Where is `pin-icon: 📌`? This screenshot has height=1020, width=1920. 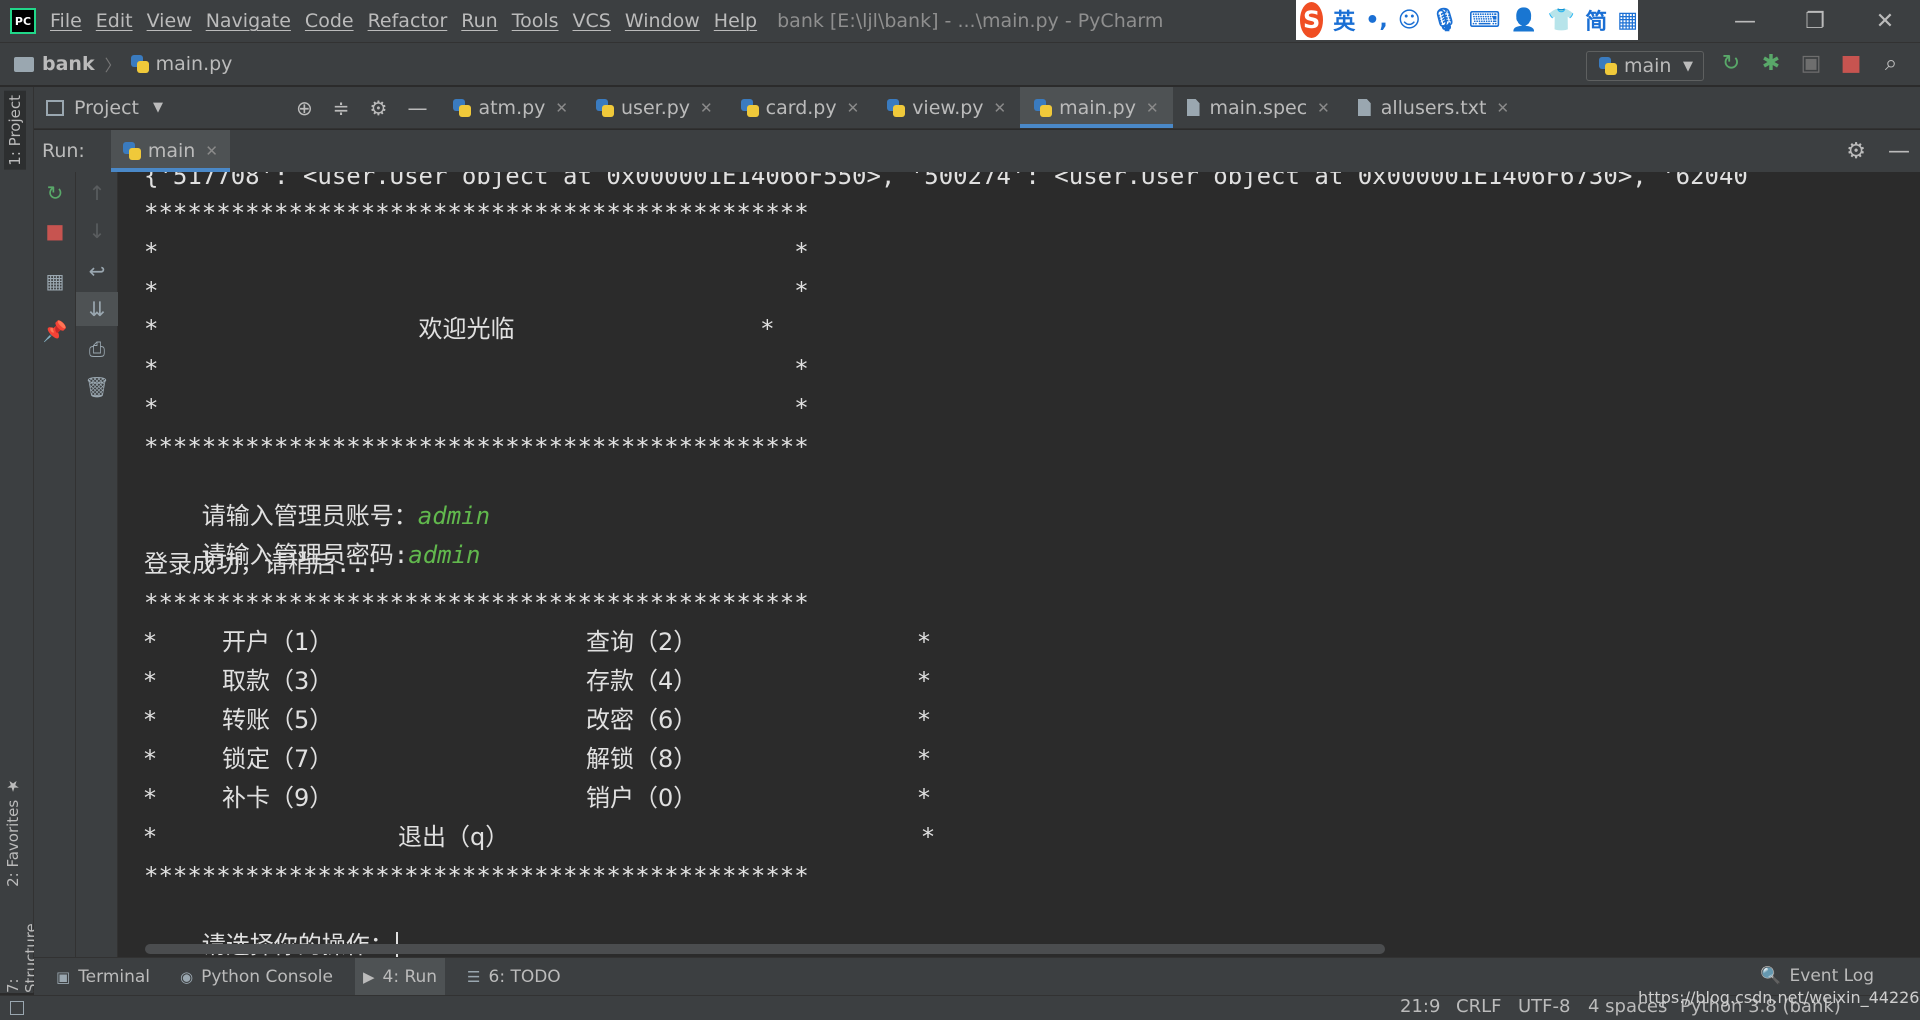 pin-icon: 📌 is located at coordinates (55, 331).